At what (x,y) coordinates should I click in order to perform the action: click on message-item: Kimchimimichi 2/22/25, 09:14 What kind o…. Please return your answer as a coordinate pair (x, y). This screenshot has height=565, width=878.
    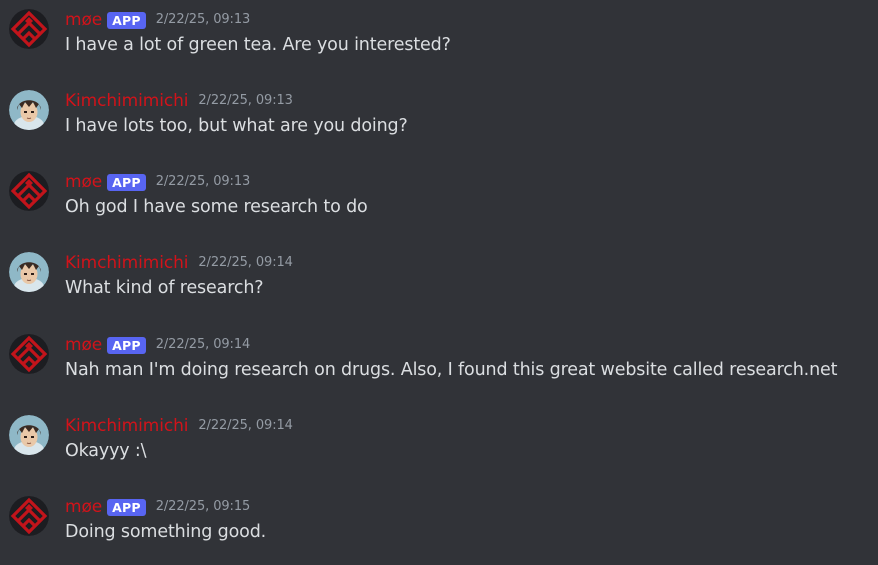
    Looking at the image, I should click on (439, 281).